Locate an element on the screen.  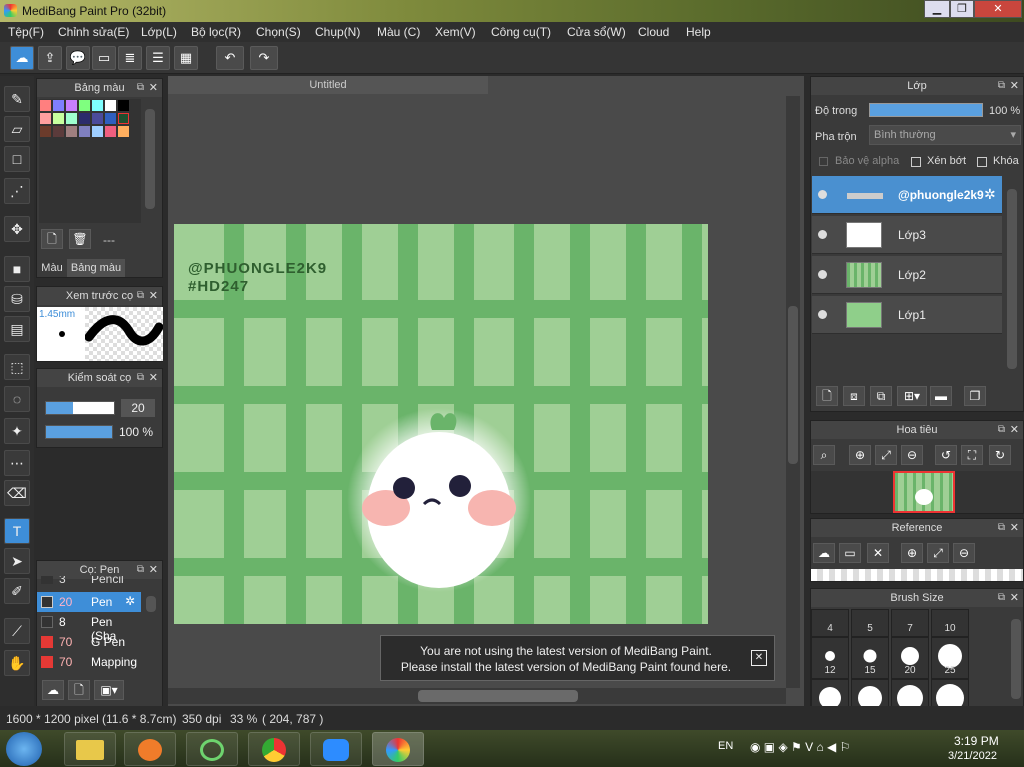
tray-icons: ◉ ▣ ◈ ⚑ V ⌂ ◀ ⚐ is located at coordinates (800, 747).